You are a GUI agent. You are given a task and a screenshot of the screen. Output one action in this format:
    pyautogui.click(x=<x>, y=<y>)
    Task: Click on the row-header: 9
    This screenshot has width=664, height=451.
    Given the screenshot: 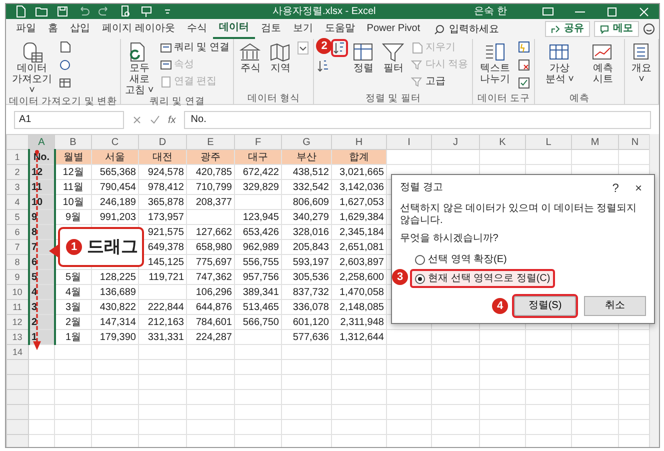 What is the action you would take?
    pyautogui.click(x=17, y=277)
    